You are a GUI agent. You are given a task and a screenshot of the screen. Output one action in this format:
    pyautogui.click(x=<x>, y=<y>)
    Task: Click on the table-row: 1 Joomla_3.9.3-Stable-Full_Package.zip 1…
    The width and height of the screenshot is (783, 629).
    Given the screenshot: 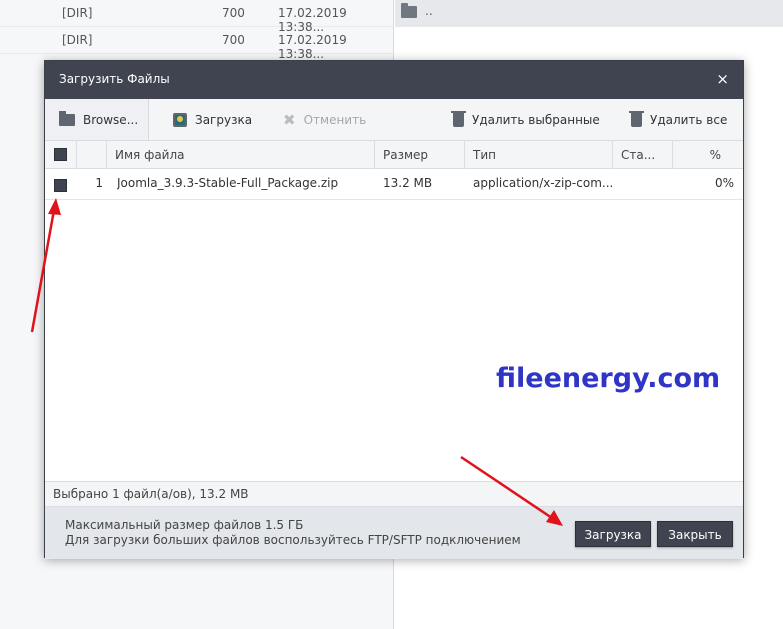 What is the action you would take?
    pyautogui.click(x=394, y=184)
    